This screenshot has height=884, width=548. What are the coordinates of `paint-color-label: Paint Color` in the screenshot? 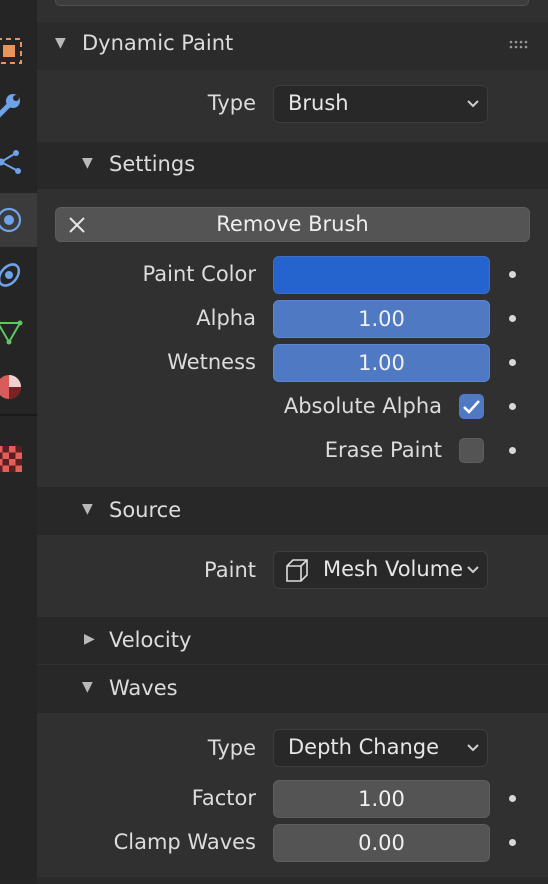 It's located at (199, 274).